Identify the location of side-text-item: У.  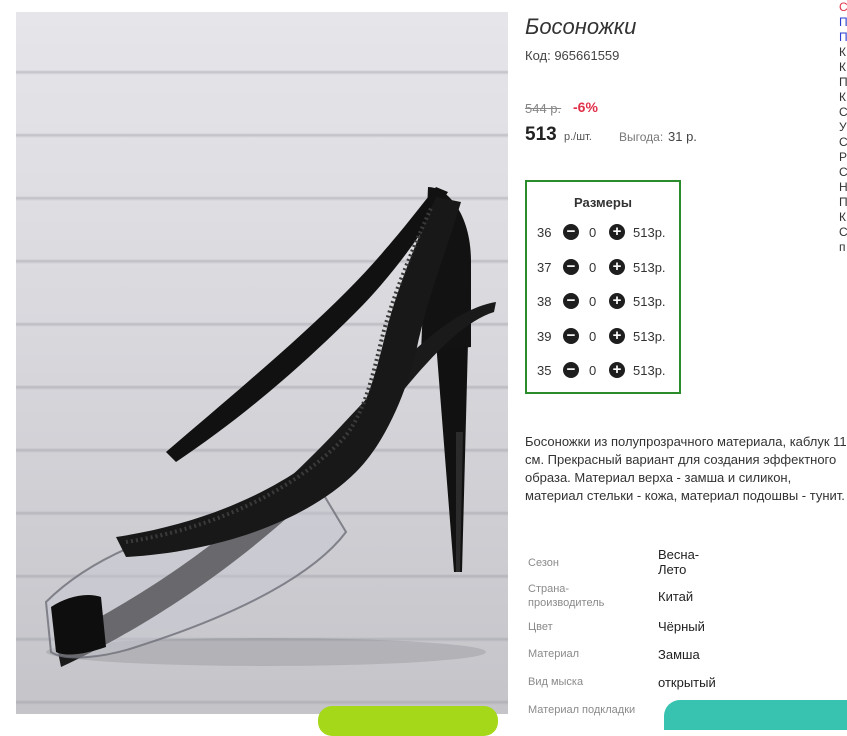
(843, 127).